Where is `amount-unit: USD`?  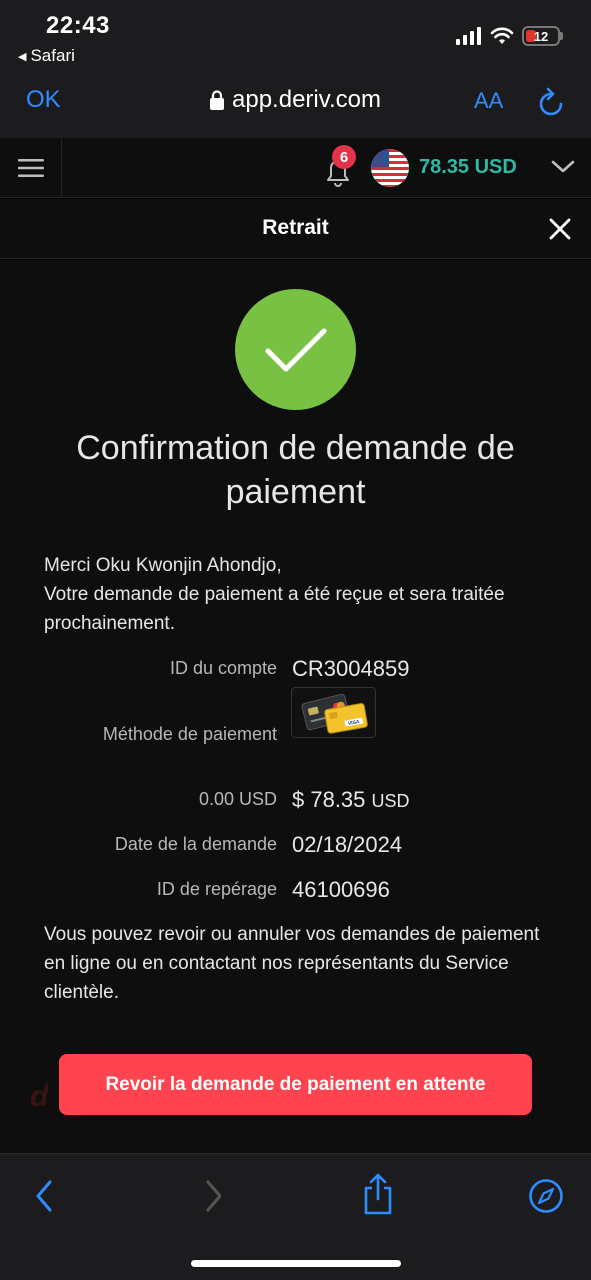
amount-unit: USD is located at coordinates (390, 801).